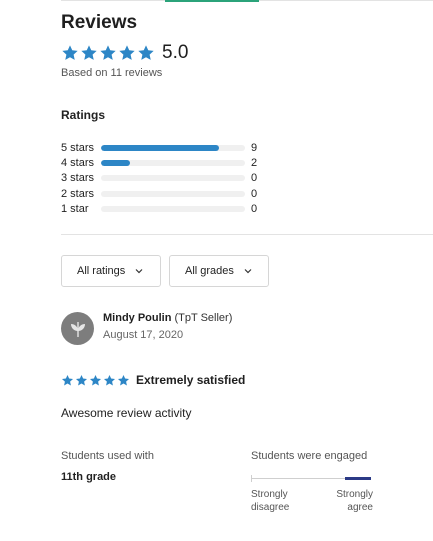 This screenshot has width=433, height=541. Describe the element at coordinates (78, 147) in the screenshot. I see `rating-row-label: 5 stars` at that location.